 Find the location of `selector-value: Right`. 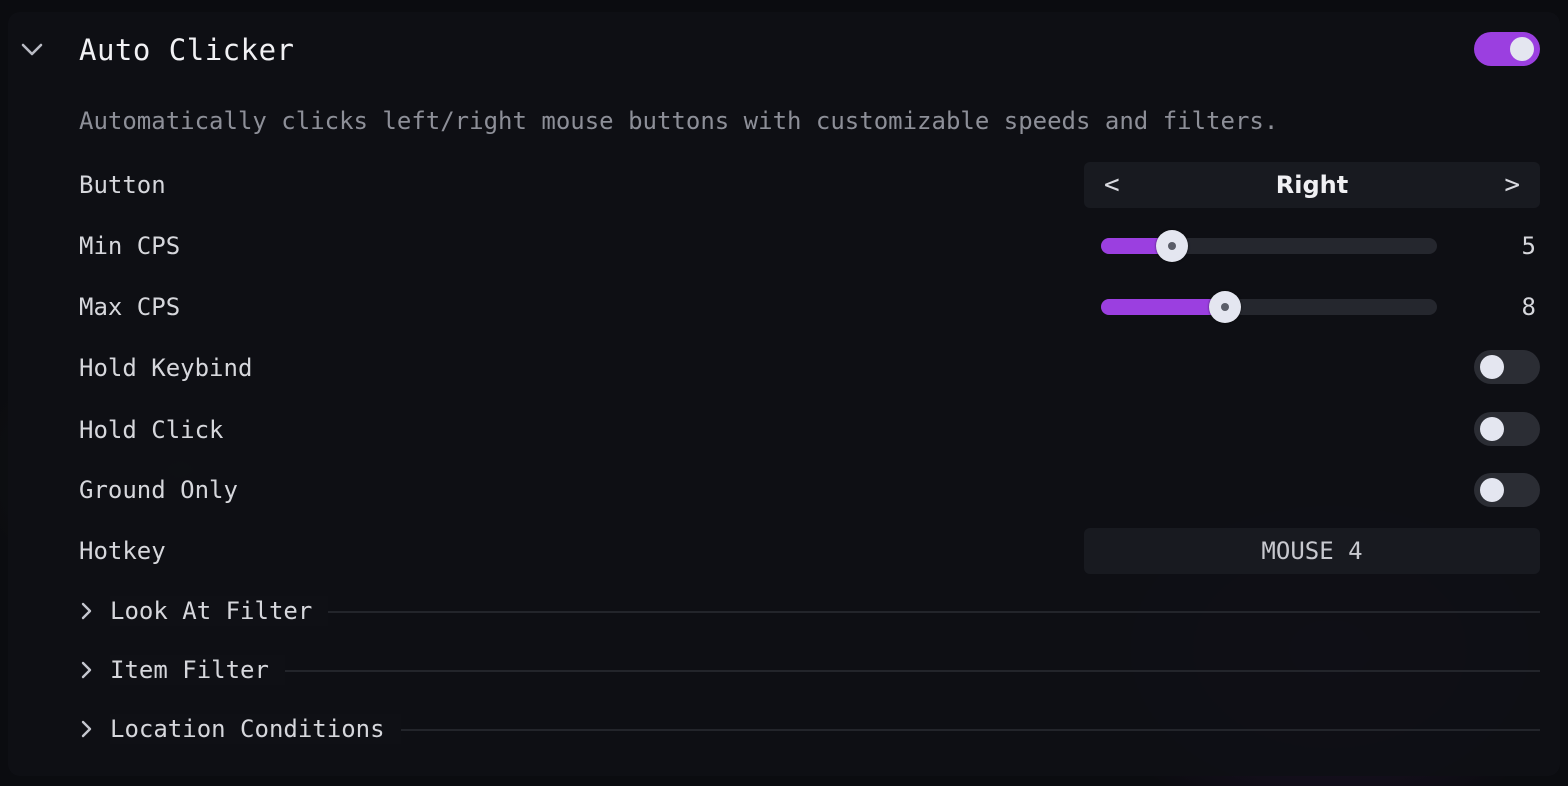

selector-value: Right is located at coordinates (1312, 185).